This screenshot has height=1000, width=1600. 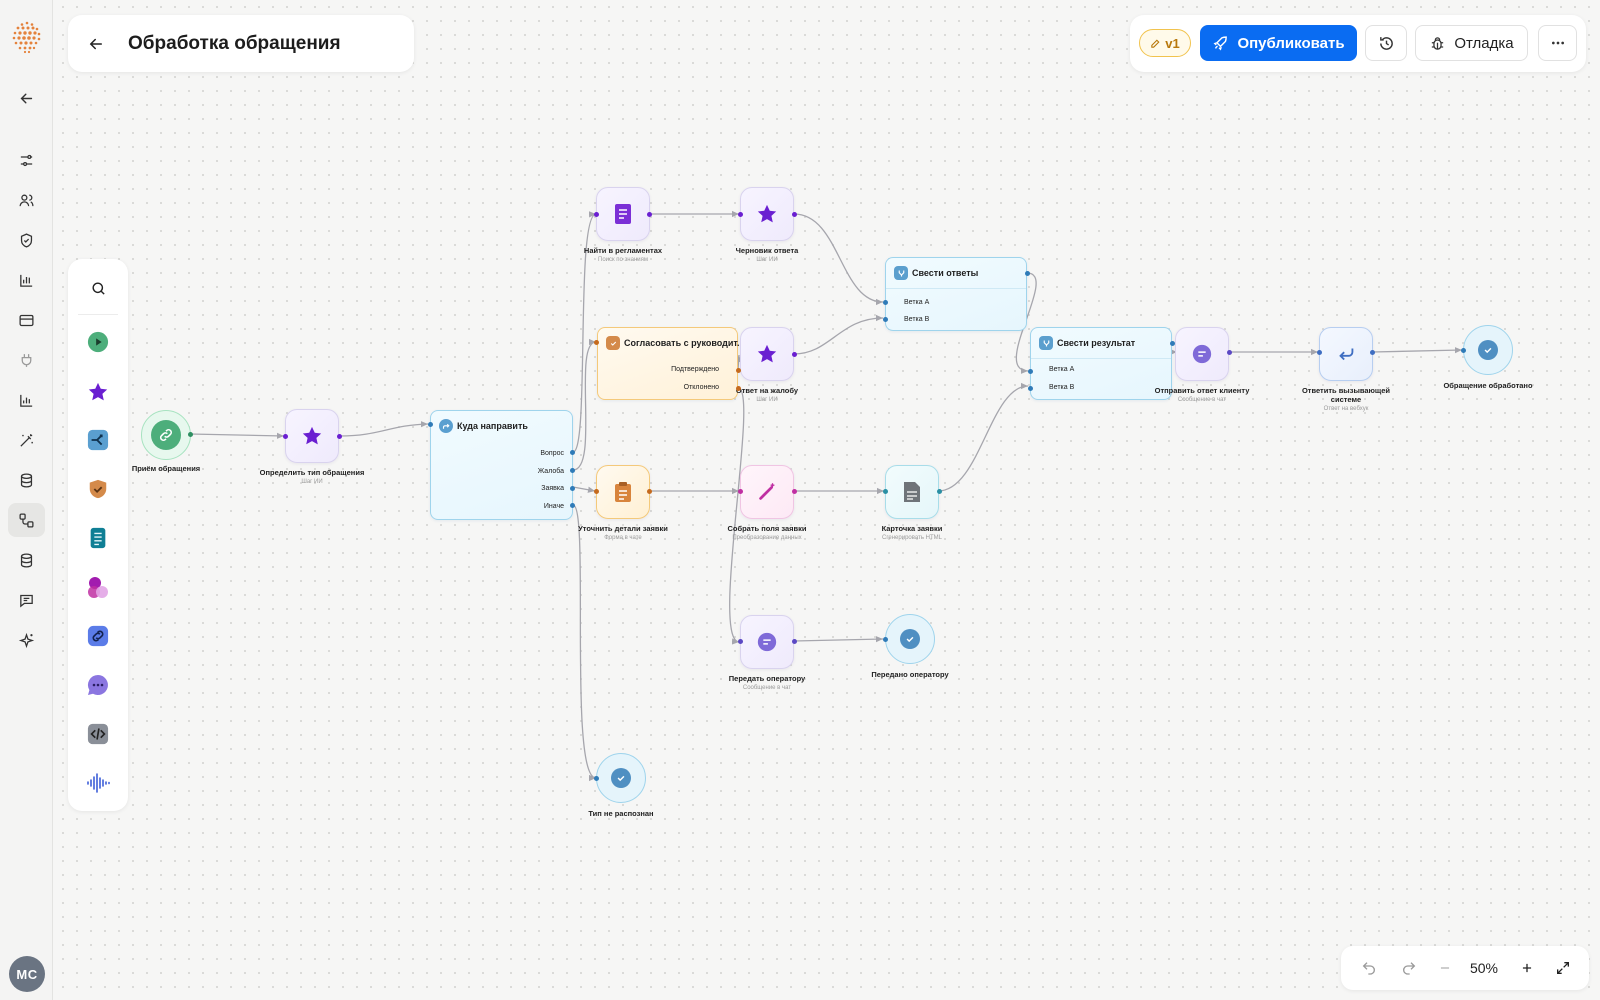 I want to click on history-icon, so click(x=1386, y=43).